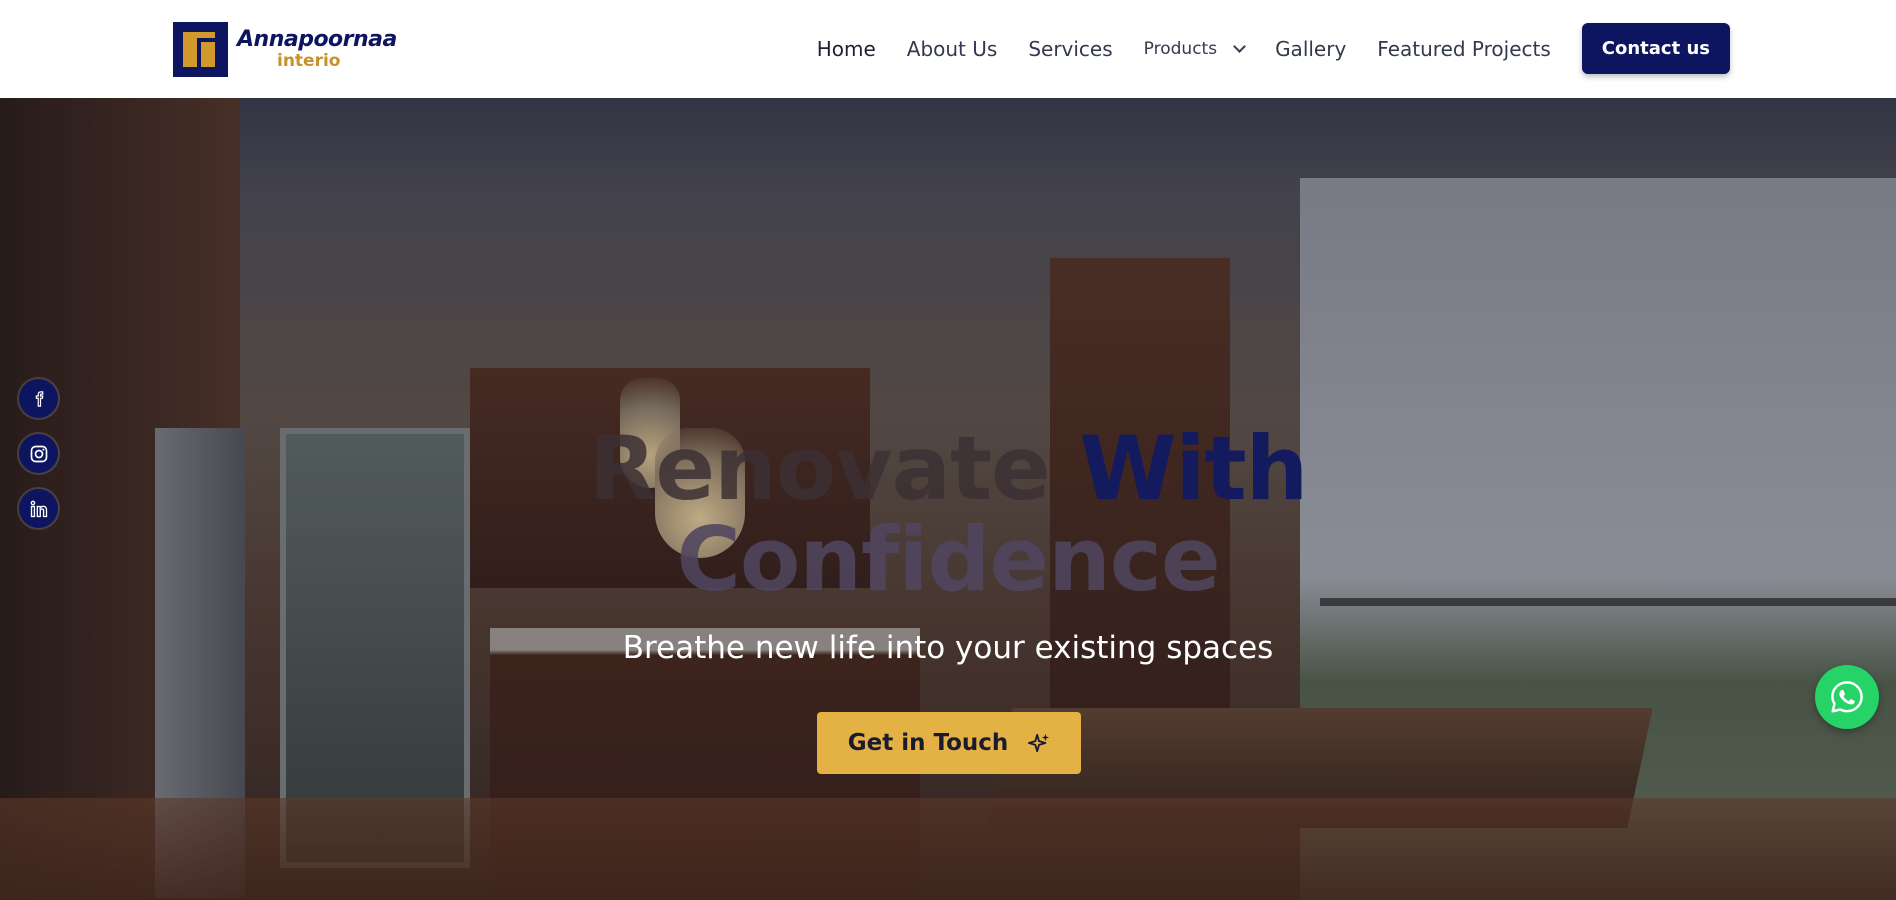  Describe the element at coordinates (846, 49) in the screenshot. I see `nav-item-home: Home` at that location.